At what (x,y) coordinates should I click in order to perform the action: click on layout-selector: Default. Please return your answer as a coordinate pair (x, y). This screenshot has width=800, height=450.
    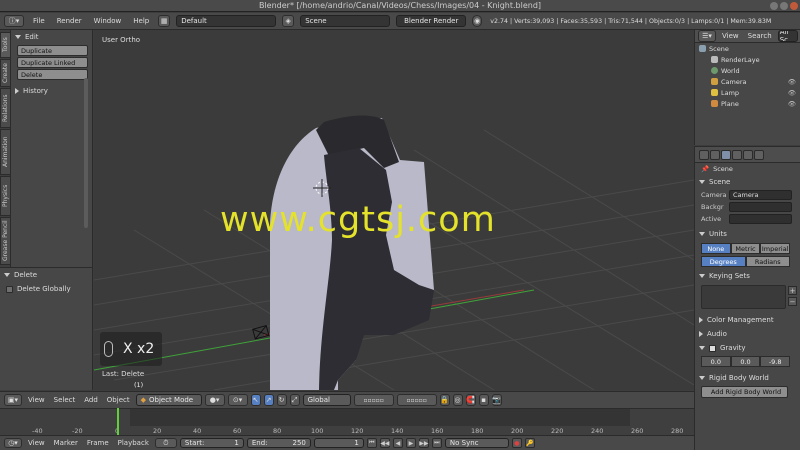
    Looking at the image, I should click on (226, 21).